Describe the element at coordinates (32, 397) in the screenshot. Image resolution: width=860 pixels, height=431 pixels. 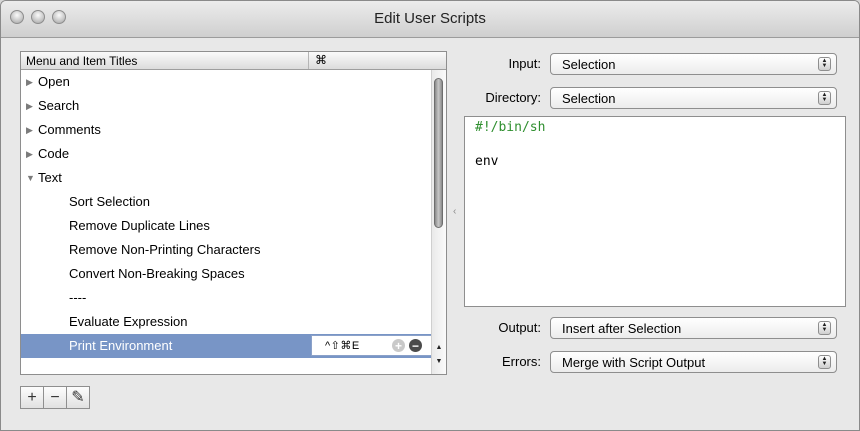
I see `add-script-button: +` at that location.